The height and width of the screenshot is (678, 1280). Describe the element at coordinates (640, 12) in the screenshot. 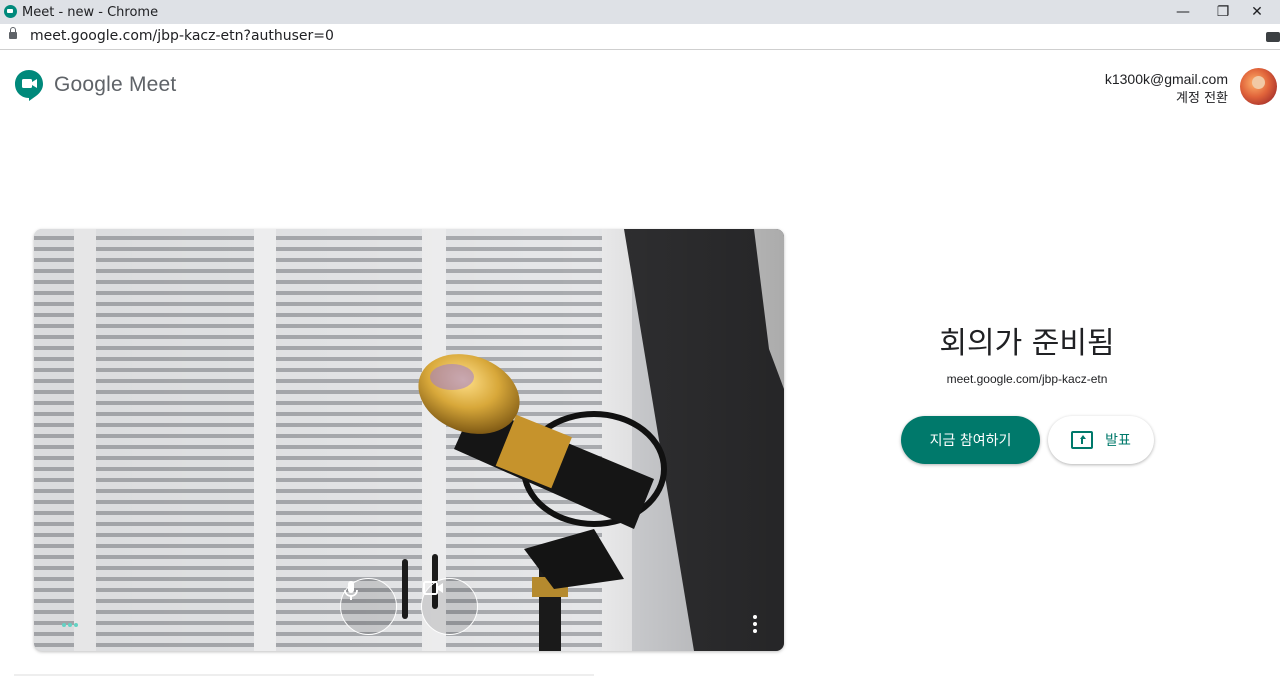

I see `browser-titlebar: Meet - new - Chrome — ❐ ✕` at that location.